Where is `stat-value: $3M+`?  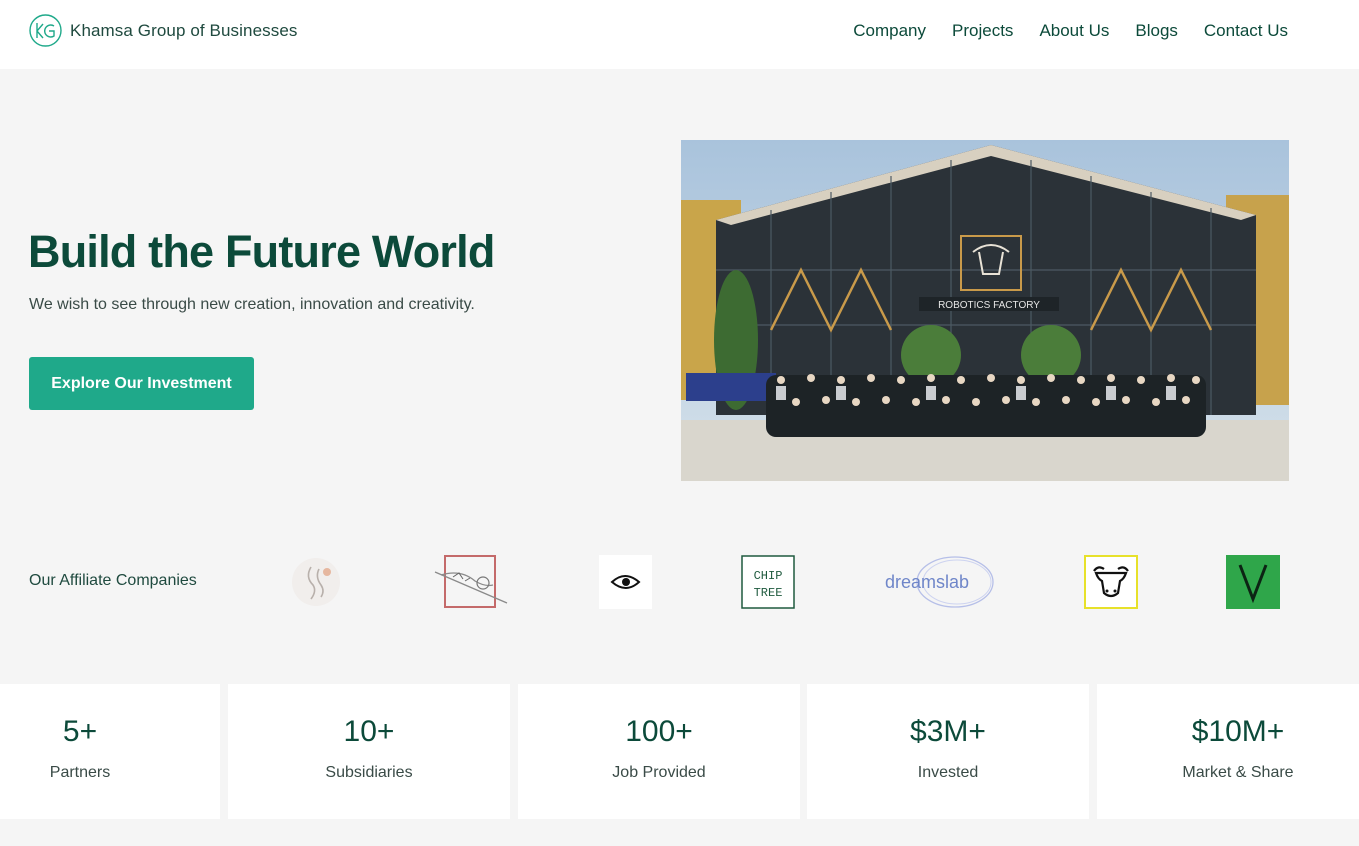 stat-value: $3M+ is located at coordinates (948, 731).